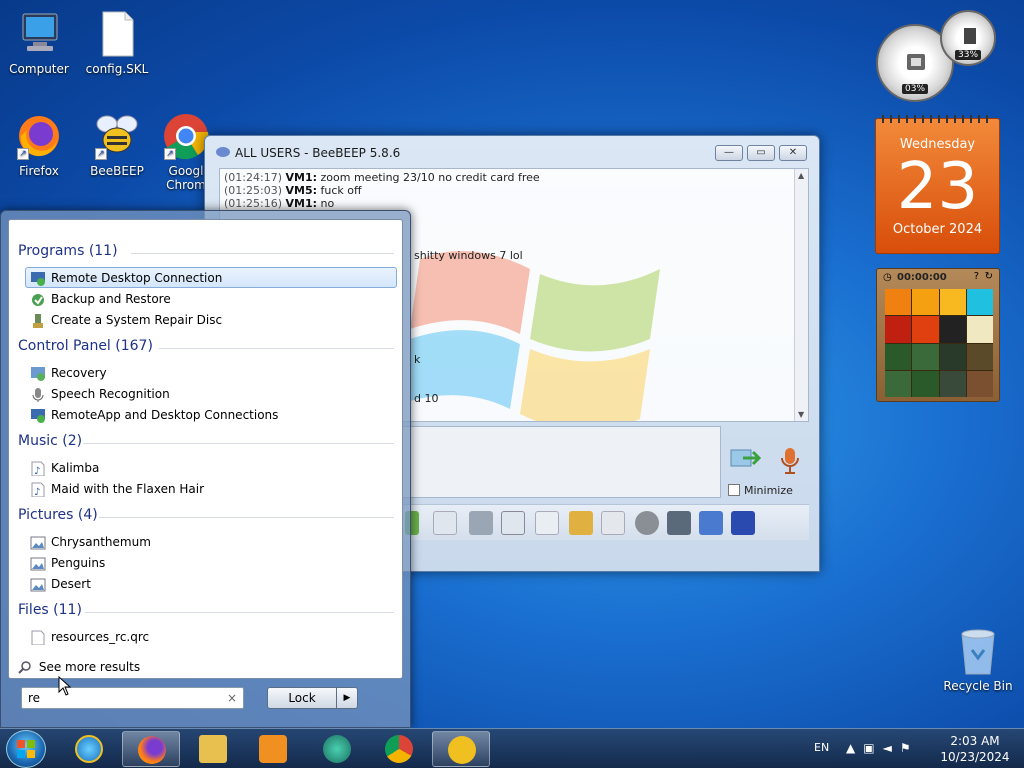 The height and width of the screenshot is (768, 1024). I want to click on memory-gauge: 33%, so click(968, 38).